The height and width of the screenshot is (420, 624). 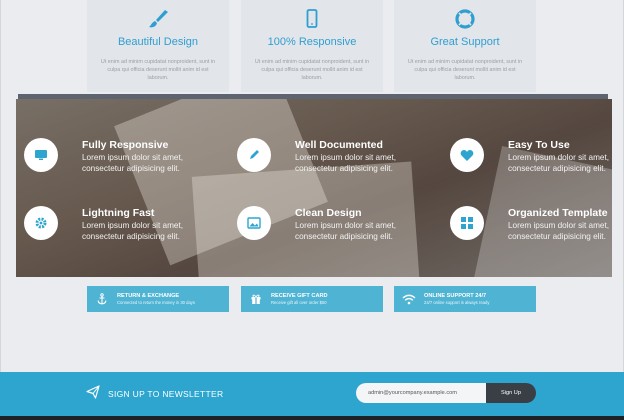 I want to click on feature-title: Organized Template, so click(x=558, y=213).